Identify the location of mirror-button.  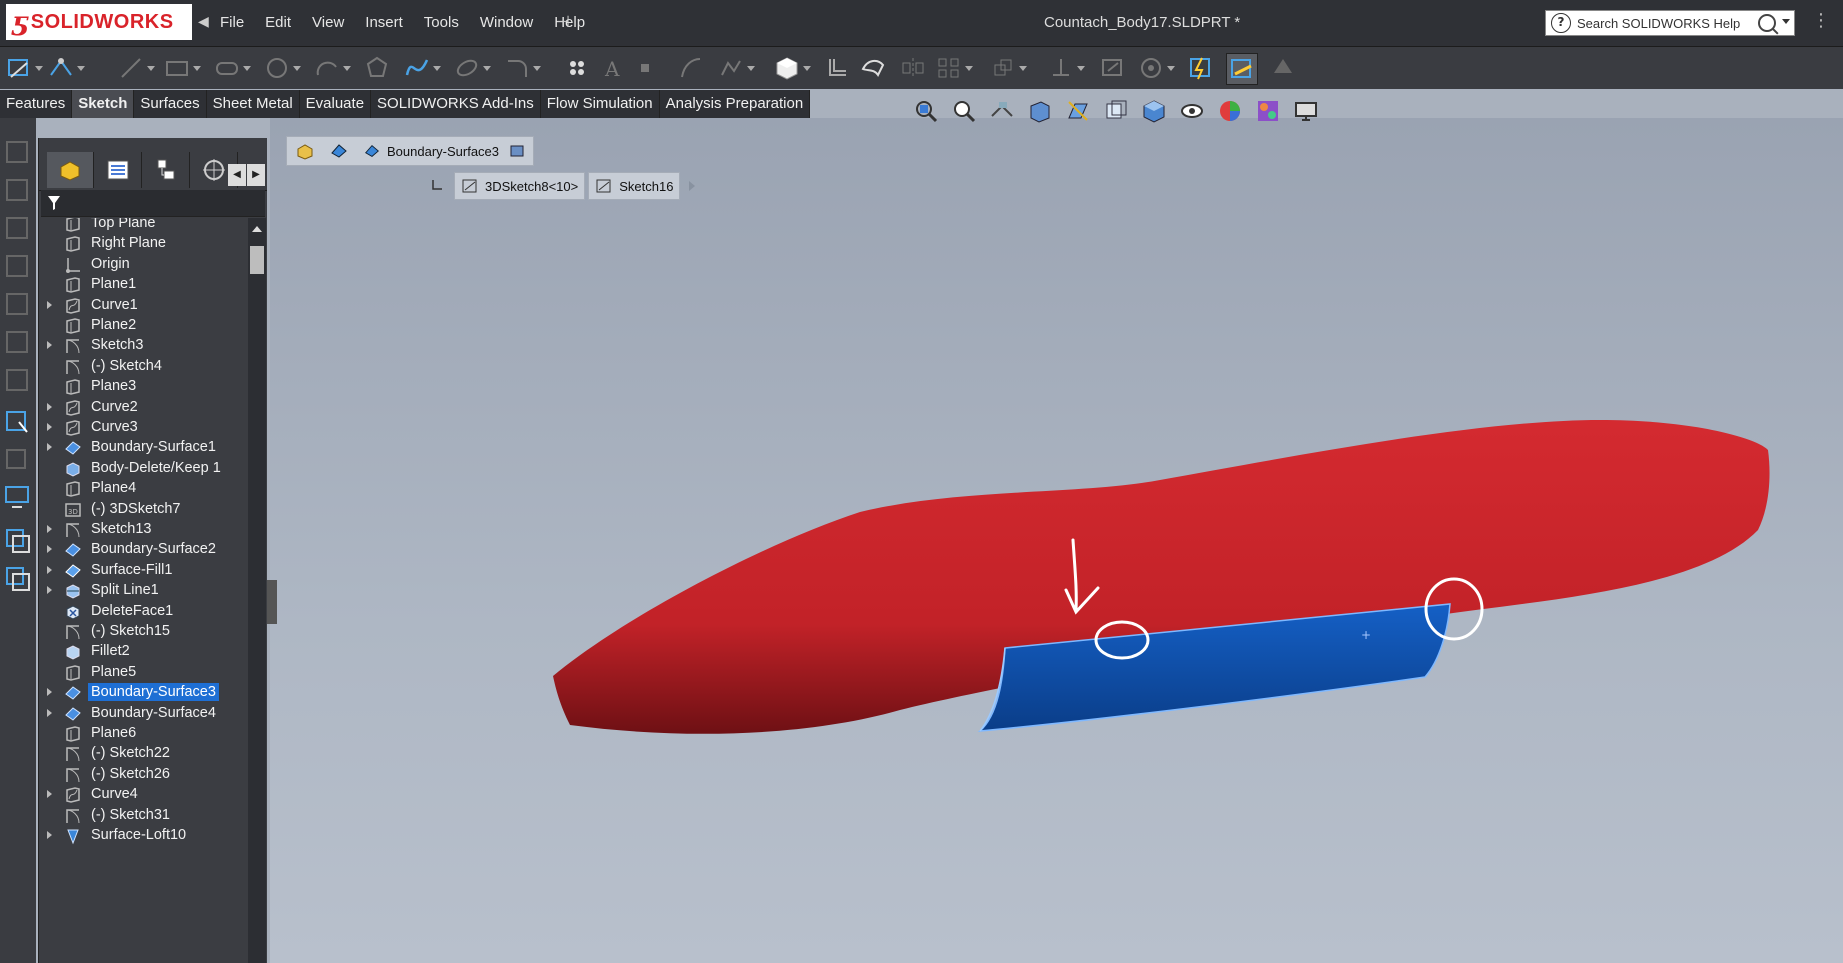
(913, 68).